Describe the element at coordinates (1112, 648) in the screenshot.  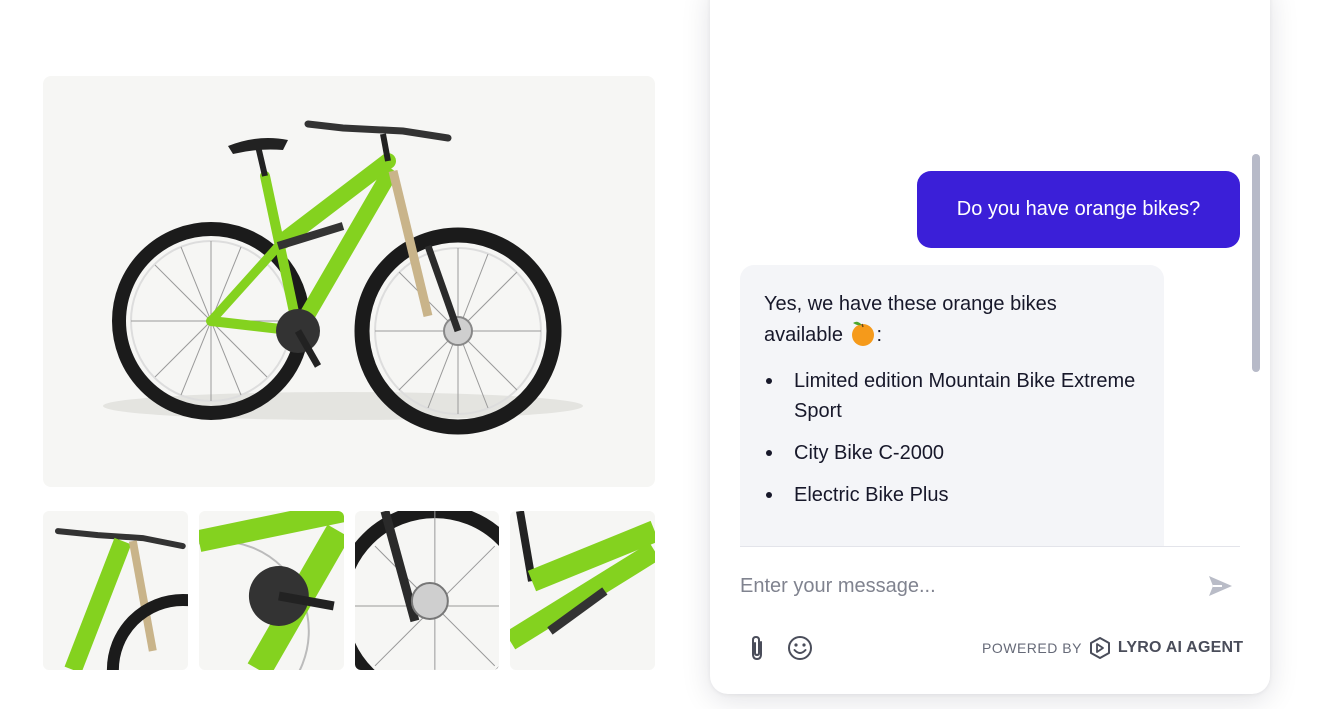
I see `powered-by-badge: POWERED BY LYRO AI AGENT` at that location.